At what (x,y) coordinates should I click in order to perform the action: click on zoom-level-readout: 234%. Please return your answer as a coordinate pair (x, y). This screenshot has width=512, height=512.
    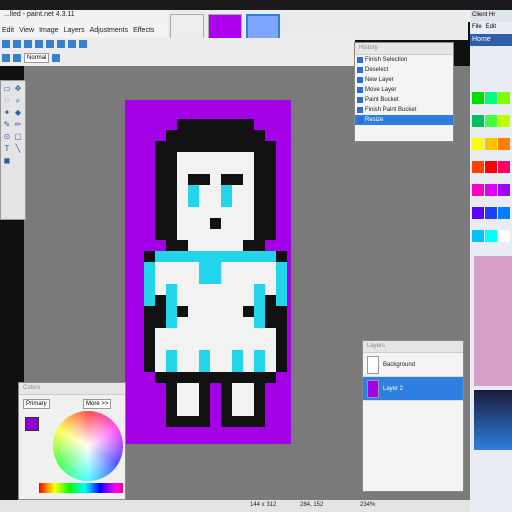
    Looking at the image, I should click on (368, 505).